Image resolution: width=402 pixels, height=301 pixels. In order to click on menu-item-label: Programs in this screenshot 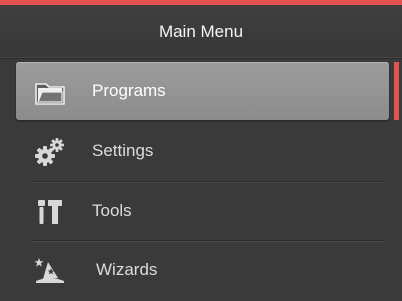, I will do `click(129, 90)`.